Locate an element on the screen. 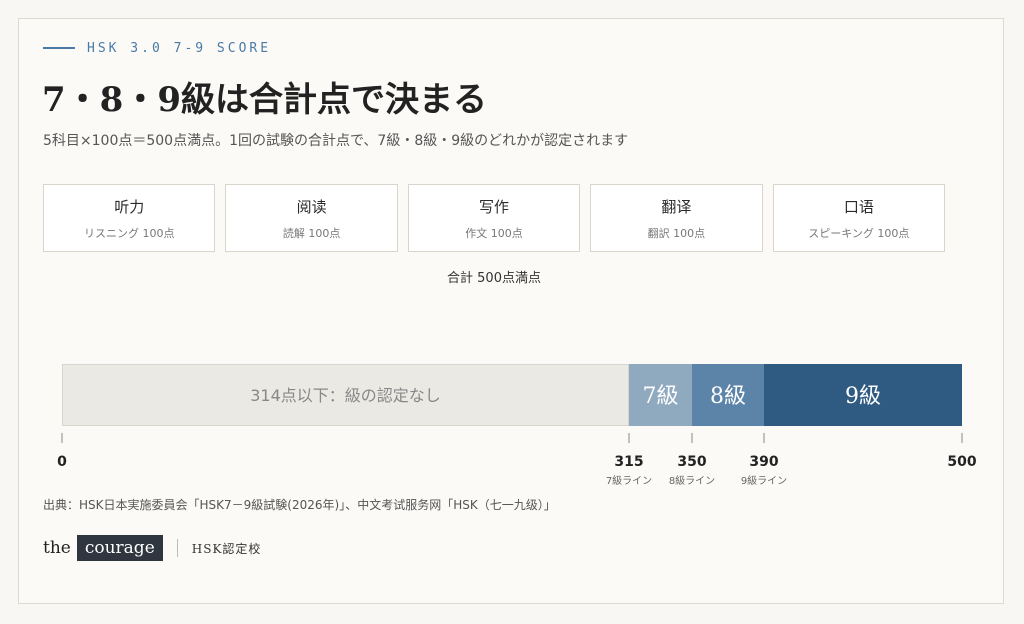 Image resolution: width=1024 pixels, height=624 pixels. tick-label-0: 0 is located at coordinates (62, 462).